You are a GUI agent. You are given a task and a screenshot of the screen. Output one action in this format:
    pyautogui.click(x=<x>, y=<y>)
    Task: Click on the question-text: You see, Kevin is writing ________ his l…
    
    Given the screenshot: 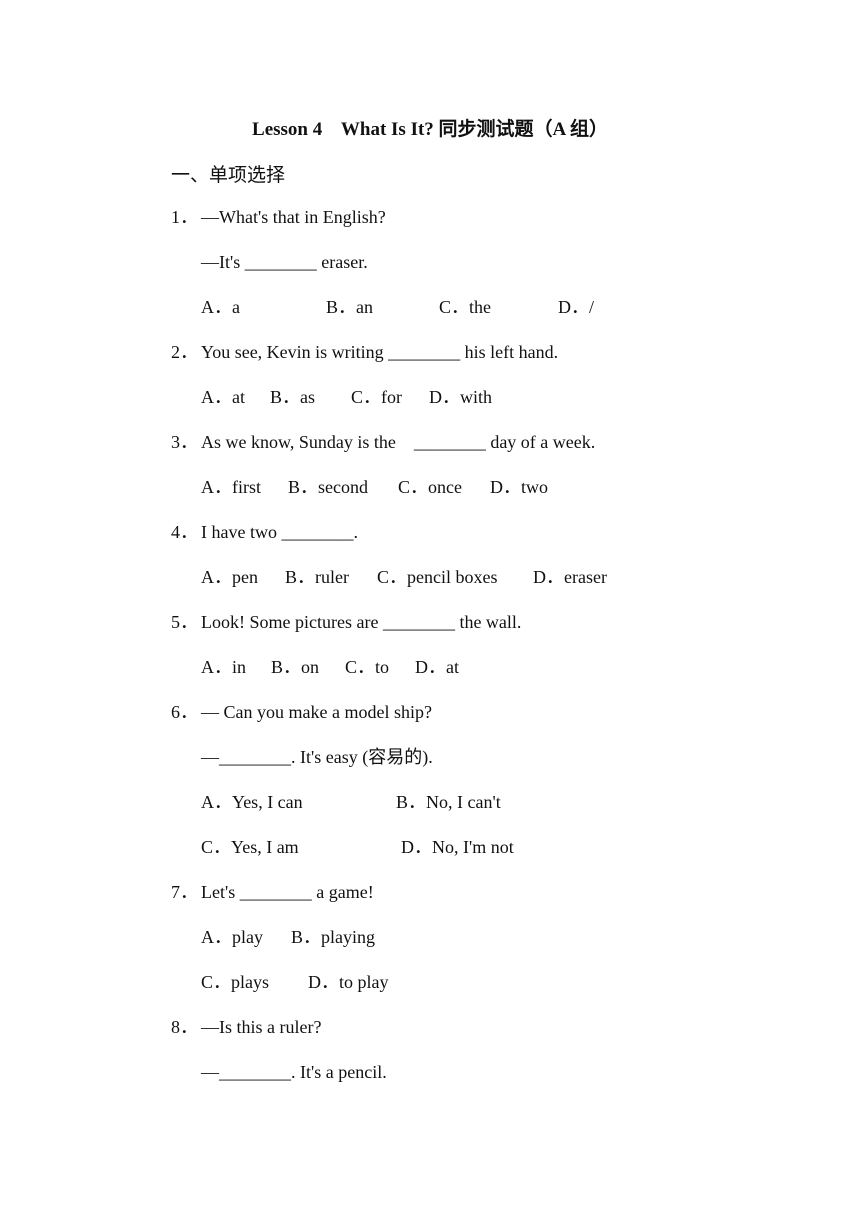 What is the action you would take?
    pyautogui.click(x=380, y=352)
    